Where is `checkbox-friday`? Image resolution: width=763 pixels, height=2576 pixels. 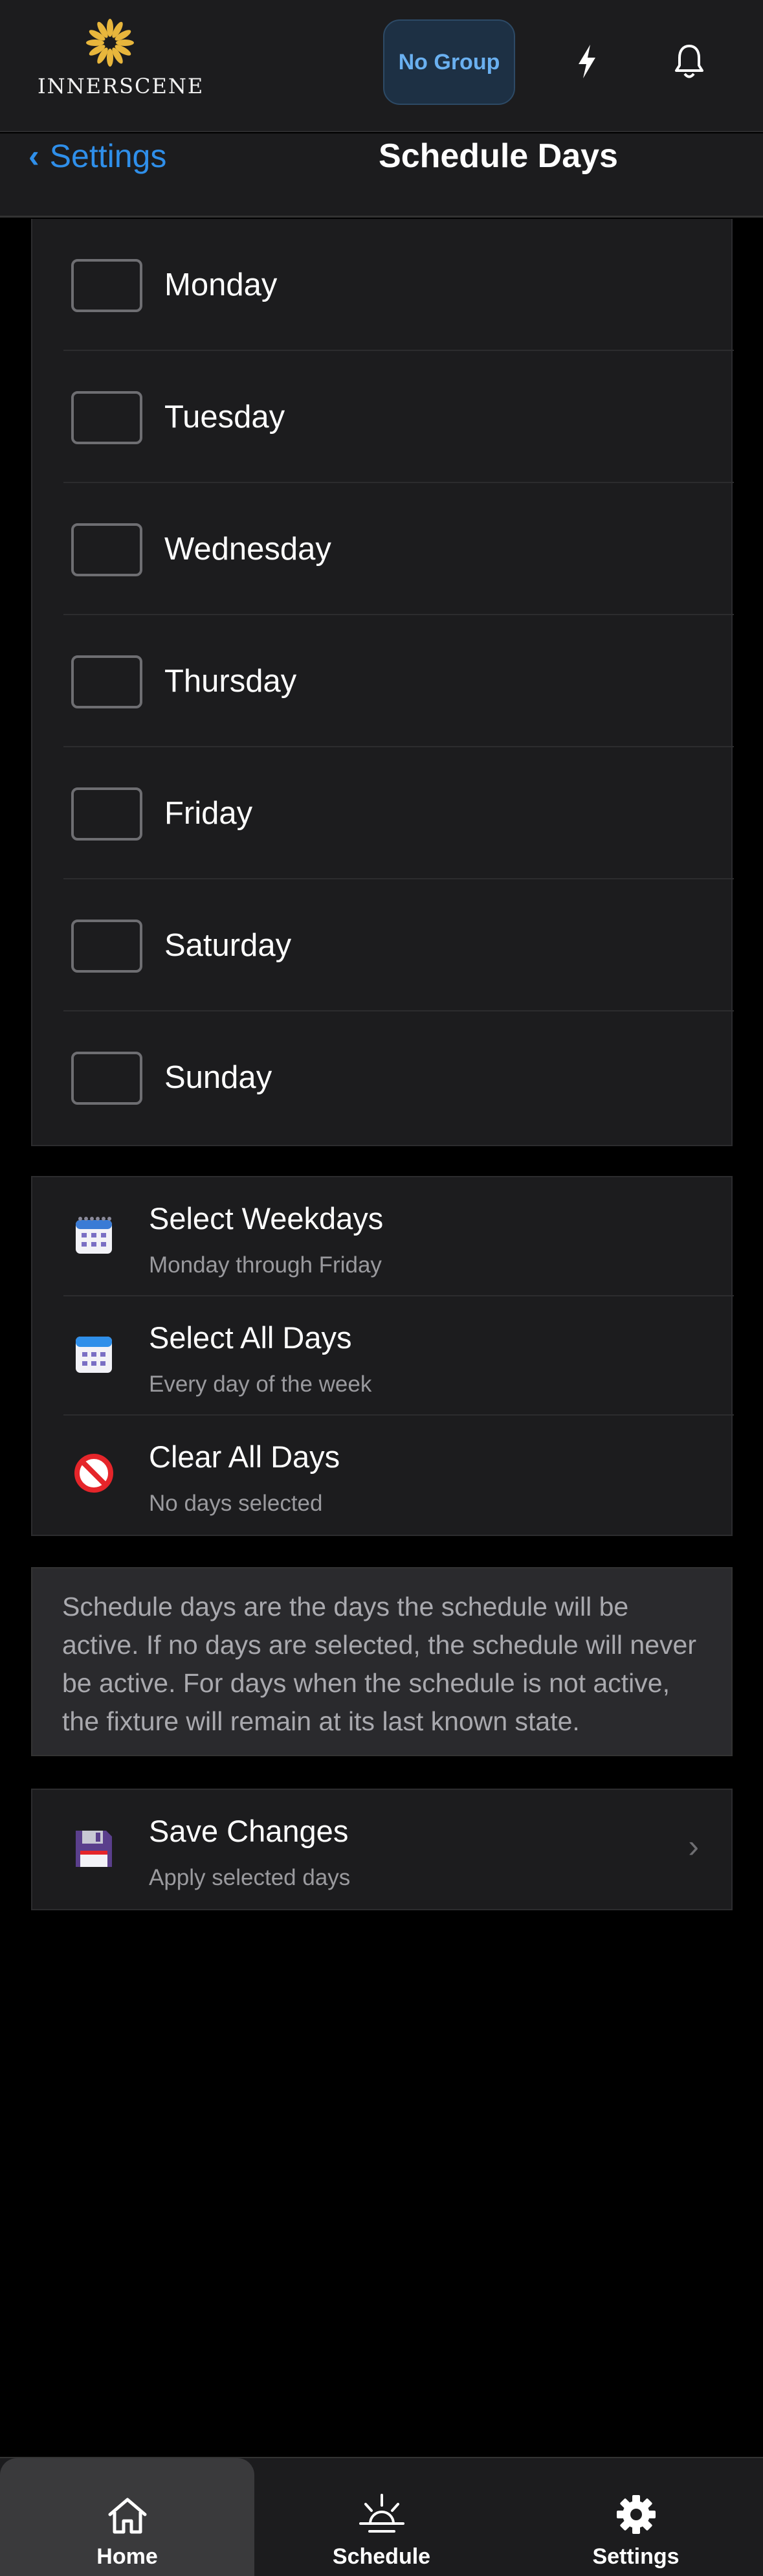 checkbox-friday is located at coordinates (106, 814).